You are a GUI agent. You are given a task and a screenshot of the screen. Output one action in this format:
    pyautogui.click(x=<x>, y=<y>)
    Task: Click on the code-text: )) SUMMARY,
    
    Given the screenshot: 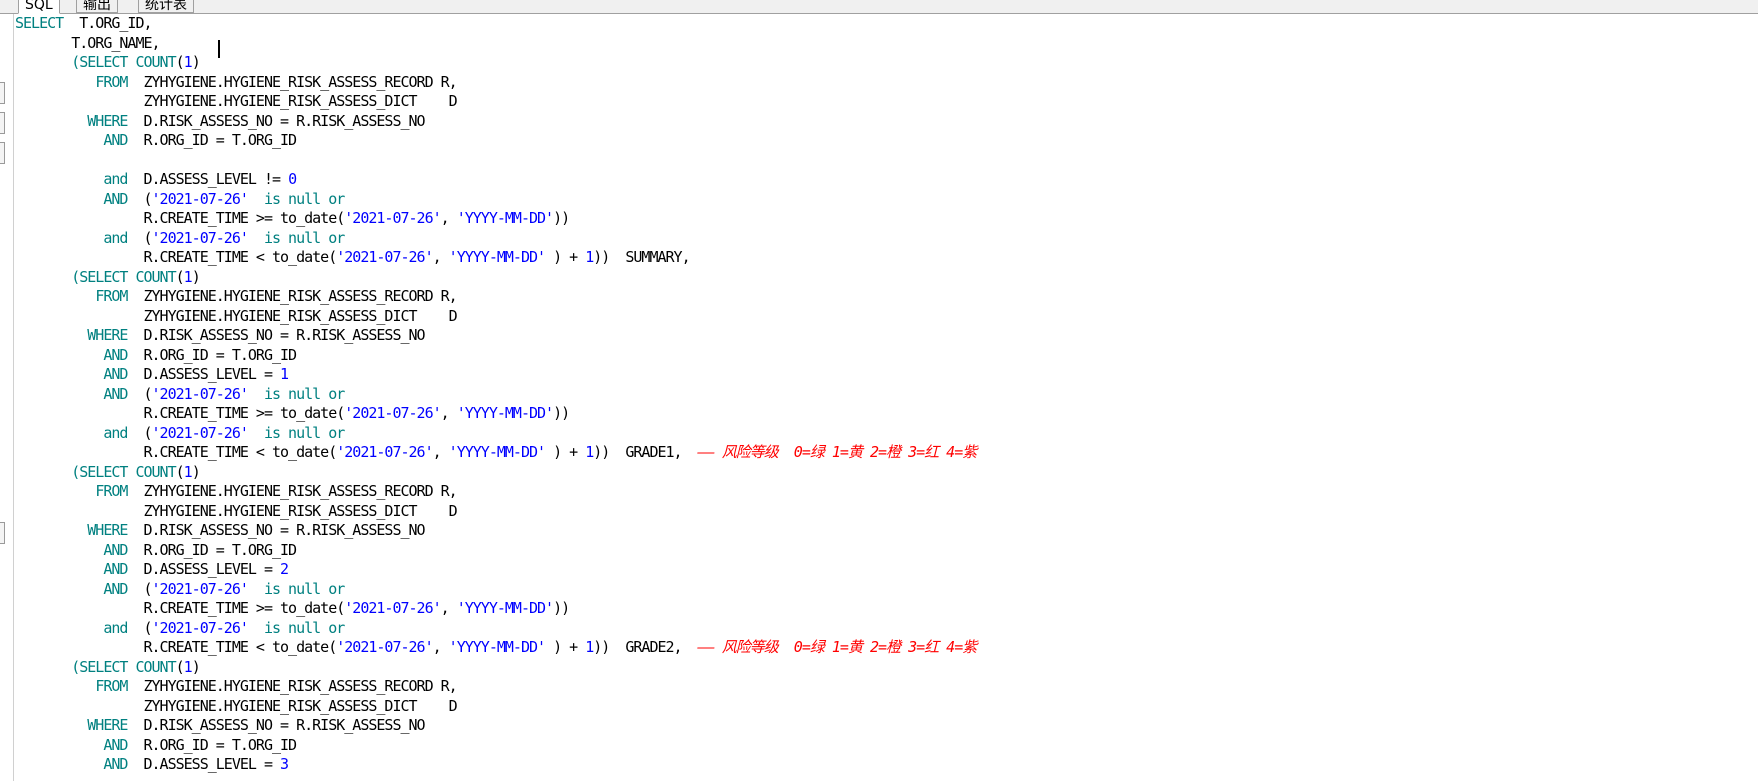 What is the action you would take?
    pyautogui.click(x=641, y=257)
    